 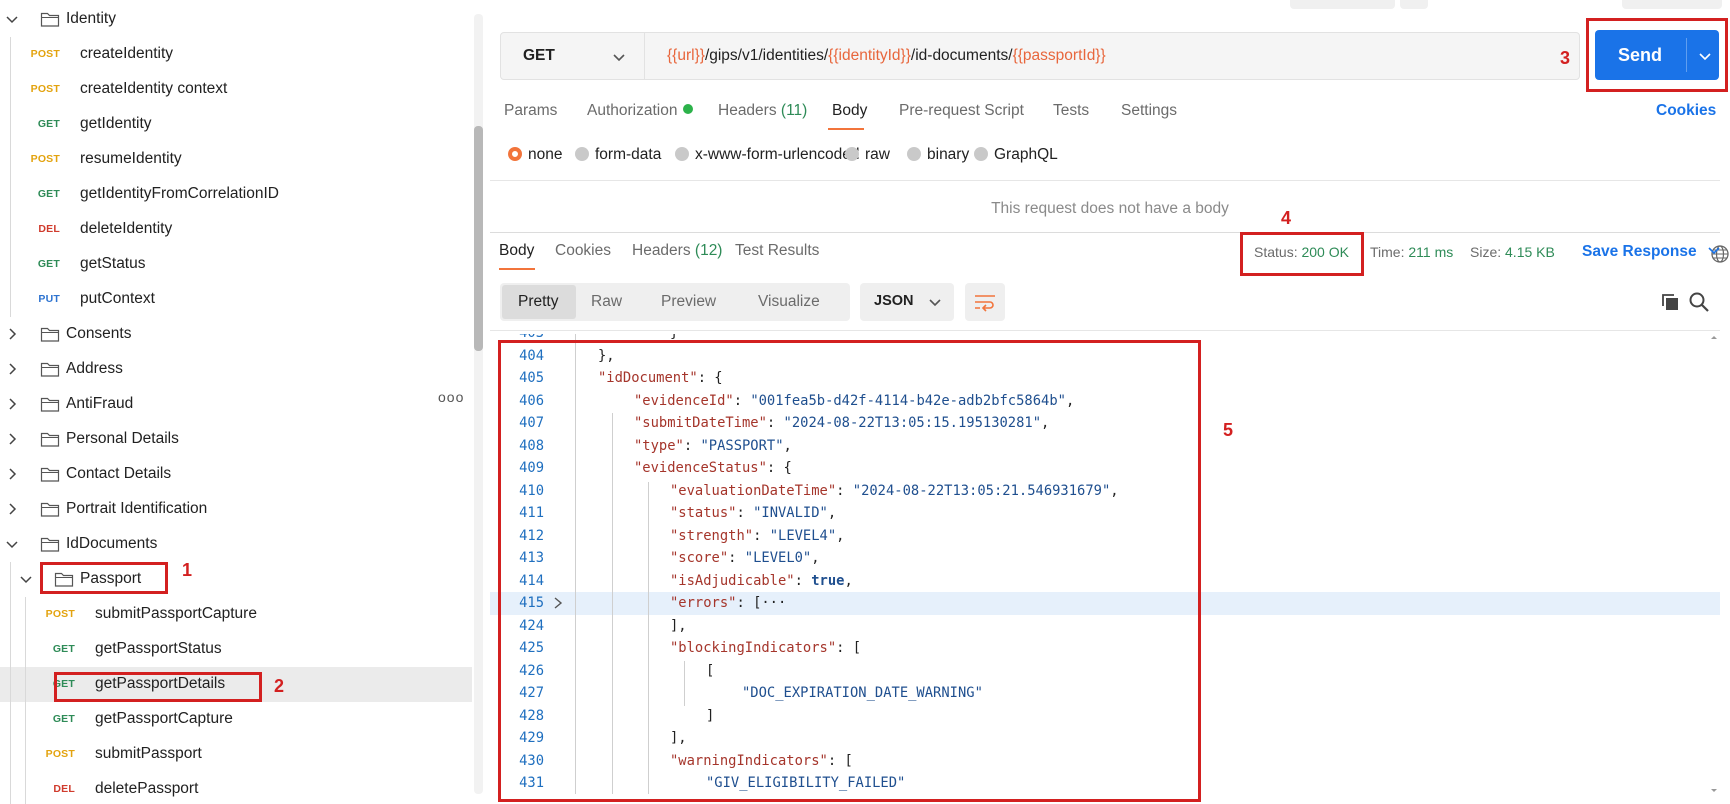 I want to click on sidebar-scrollbar-thumb, so click(x=478, y=238).